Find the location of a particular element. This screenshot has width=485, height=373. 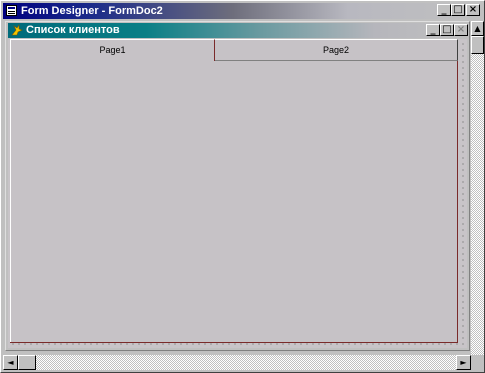

left-arrow-icon: ◄ is located at coordinates (10, 362).